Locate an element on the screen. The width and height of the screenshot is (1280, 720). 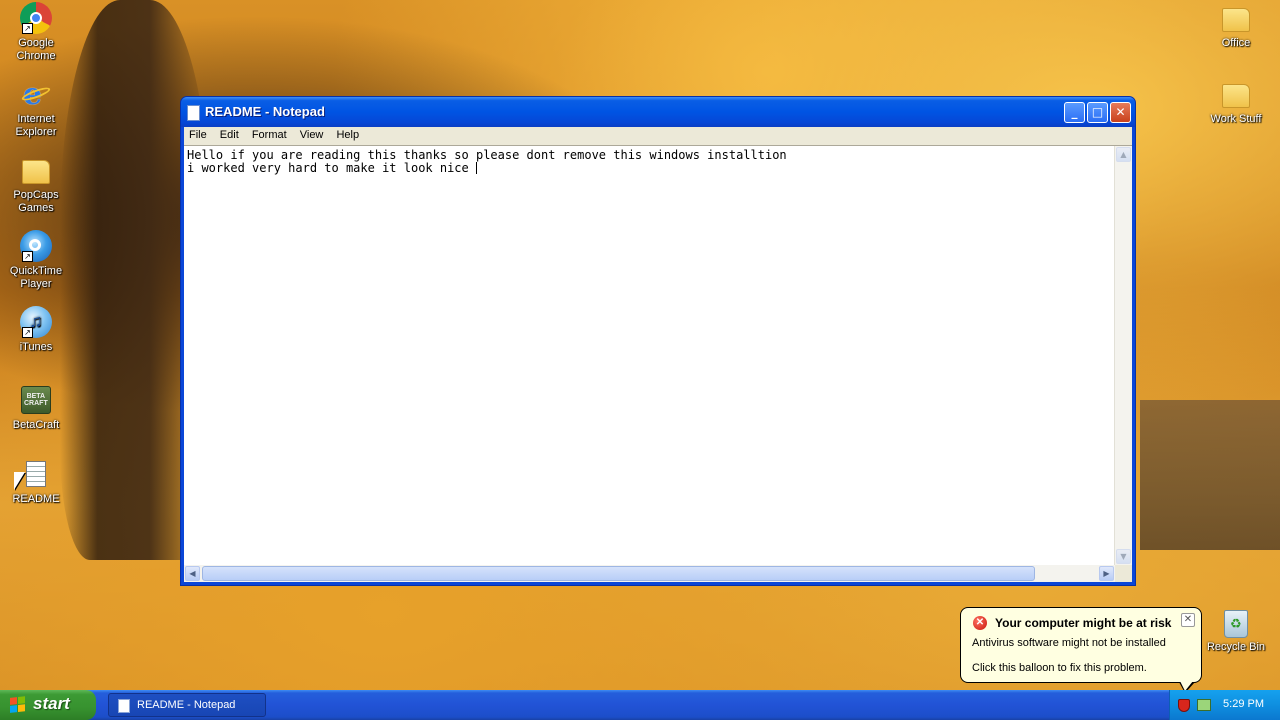
balloon-close-button: ✕ is located at coordinates (1188, 620).